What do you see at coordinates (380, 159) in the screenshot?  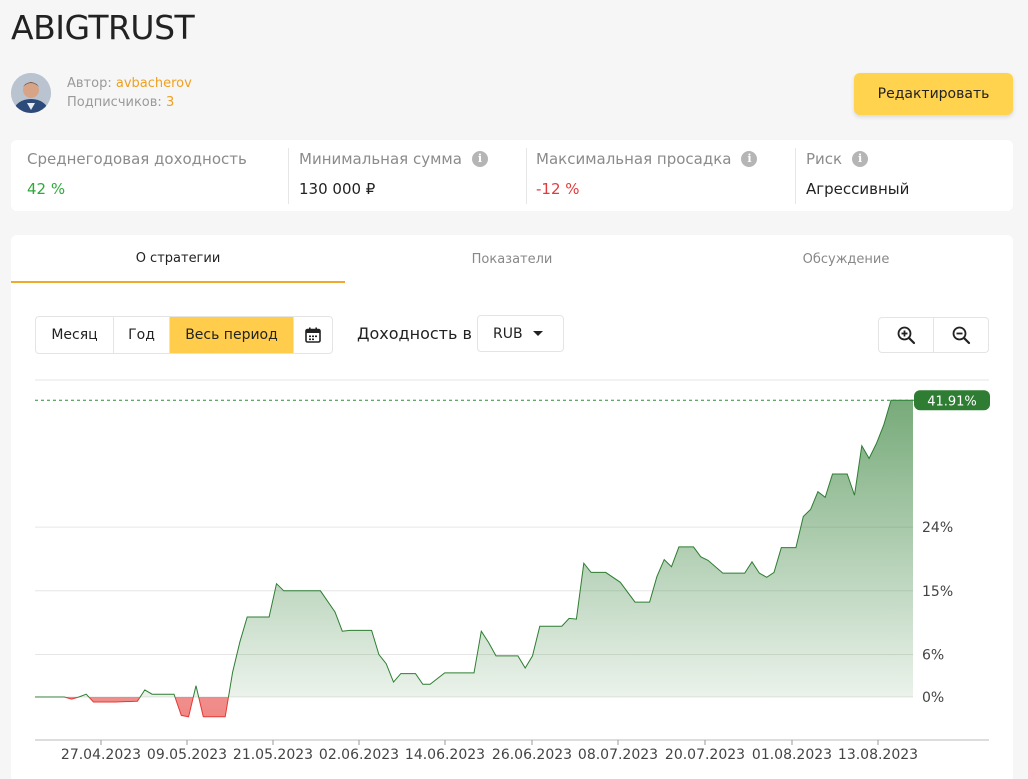 I see `stat-label: Минимальная сумма` at bounding box center [380, 159].